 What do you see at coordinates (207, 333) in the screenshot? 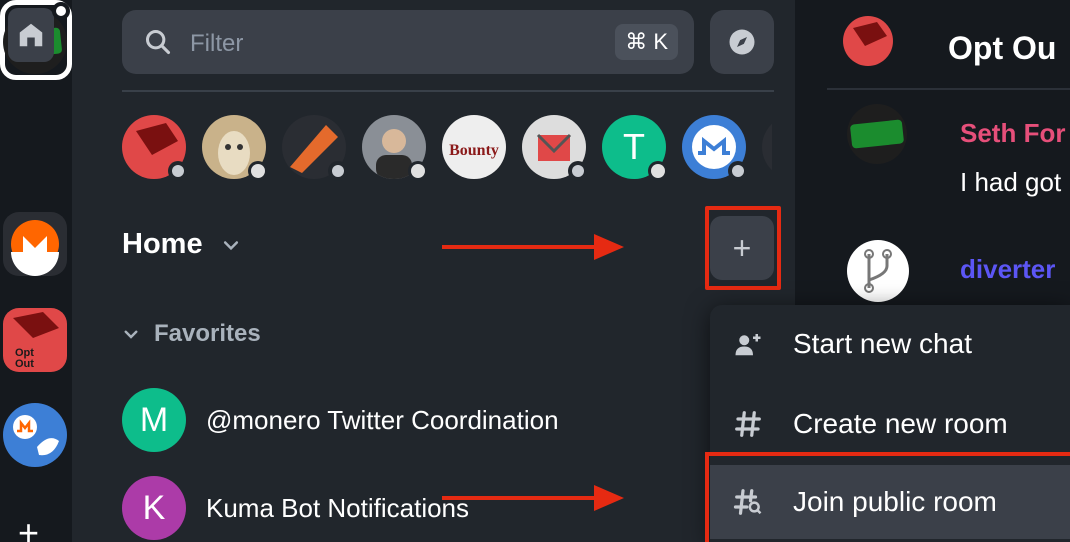
I see `favorites-title: Favorites` at bounding box center [207, 333].